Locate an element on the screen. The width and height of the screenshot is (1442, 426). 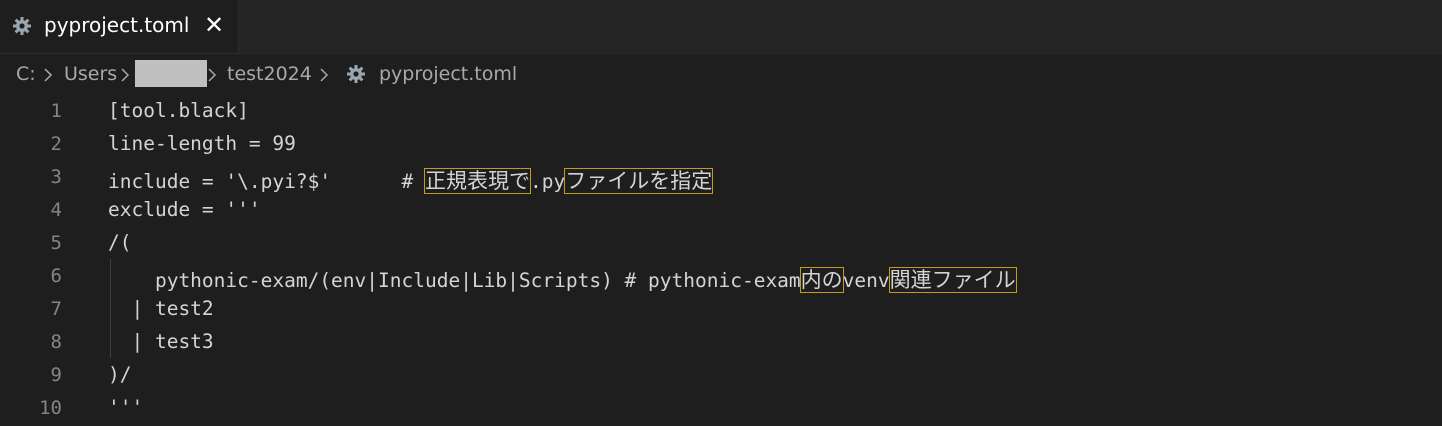
line-text: exclude = ''' is located at coordinates (184, 209).